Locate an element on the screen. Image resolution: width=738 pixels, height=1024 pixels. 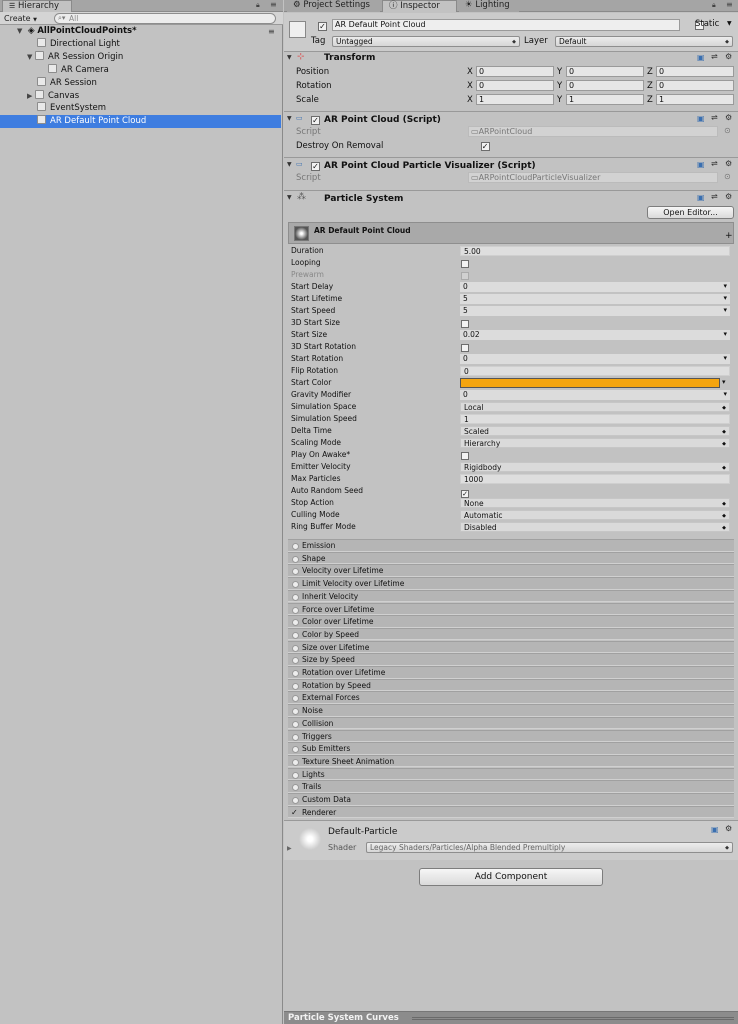
module-row: ✓ Renderer is located at coordinates (511, 812).